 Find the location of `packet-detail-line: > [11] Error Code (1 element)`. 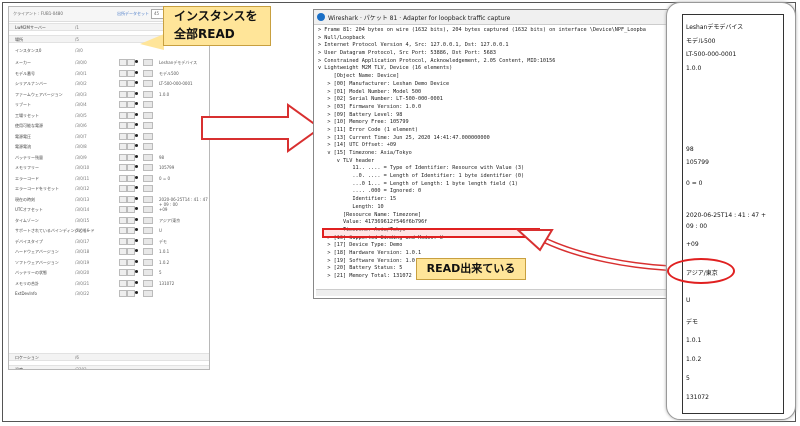

packet-detail-line: > [11] Error Code (1 element) is located at coordinates (501, 131).